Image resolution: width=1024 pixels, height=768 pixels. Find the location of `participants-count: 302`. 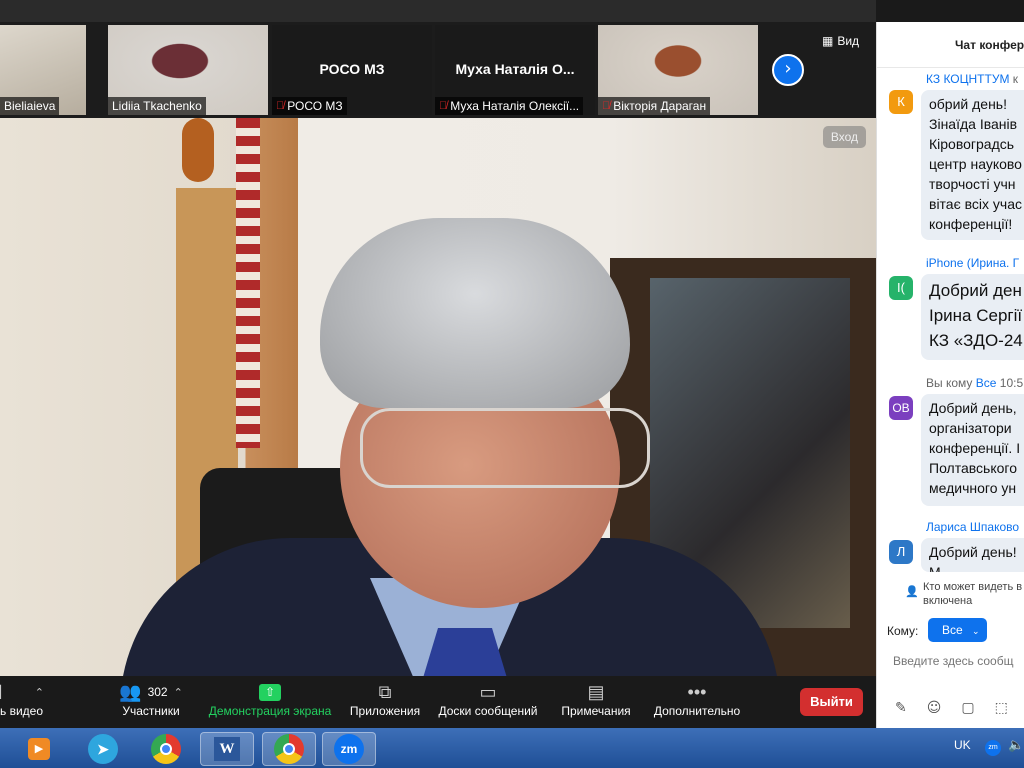

participants-count: 302 is located at coordinates (157, 692).